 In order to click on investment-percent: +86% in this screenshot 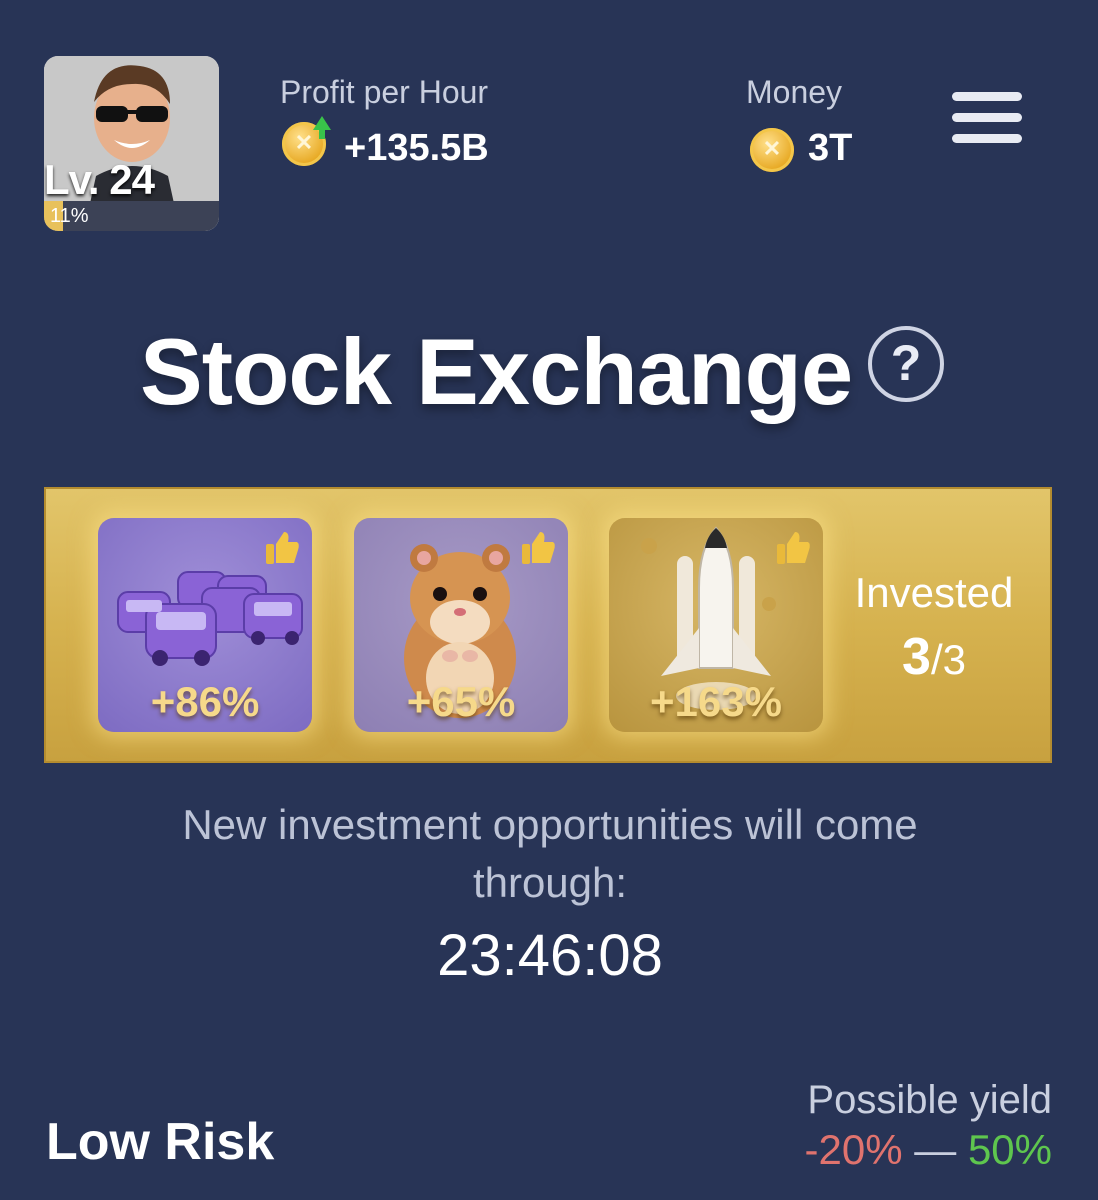, I will do `click(205, 701)`.